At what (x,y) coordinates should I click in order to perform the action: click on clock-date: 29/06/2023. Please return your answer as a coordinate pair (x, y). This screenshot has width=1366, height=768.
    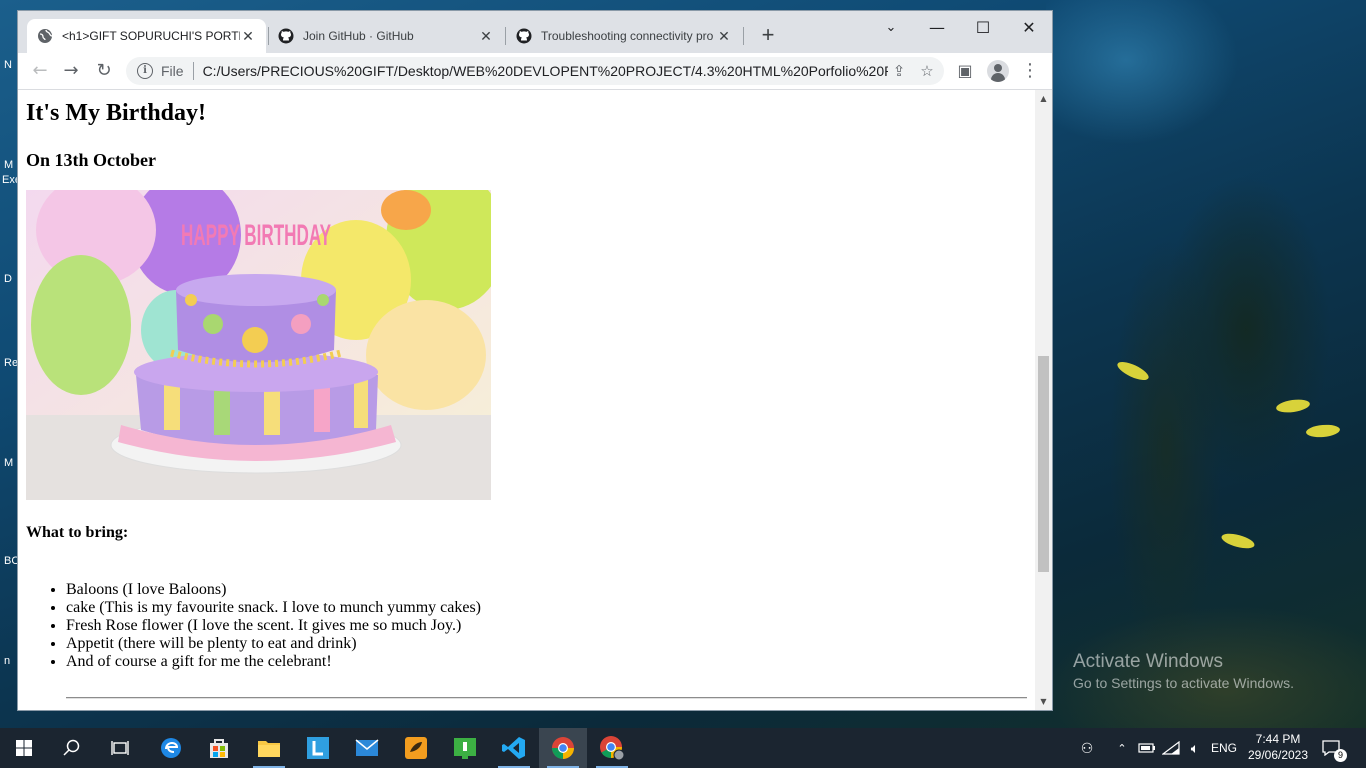
    Looking at the image, I should click on (1278, 755).